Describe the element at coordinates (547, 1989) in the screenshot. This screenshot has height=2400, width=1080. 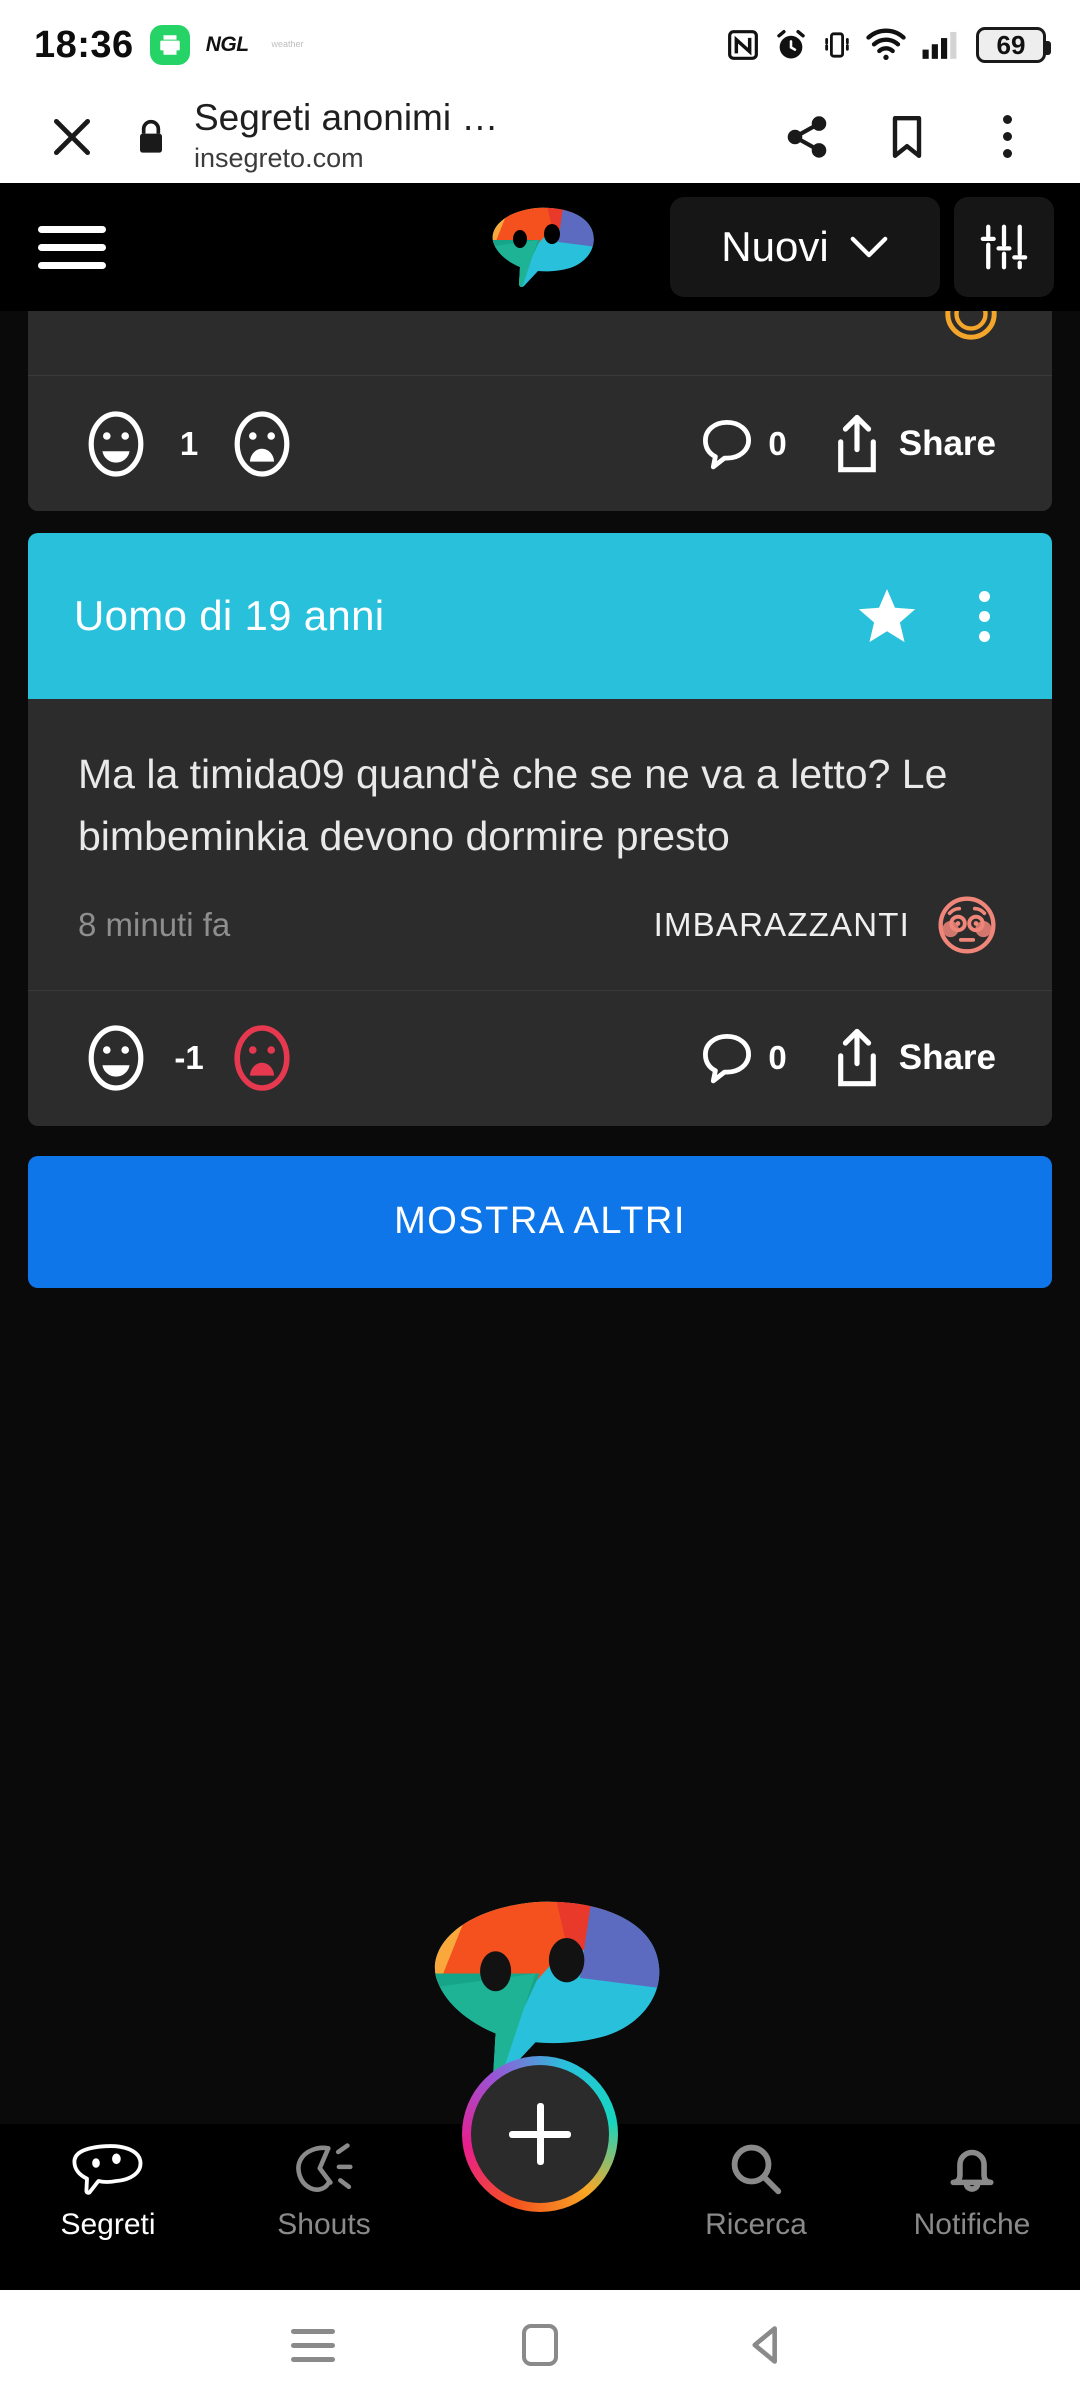
I see `insegreto-parrot-logo-large` at that location.